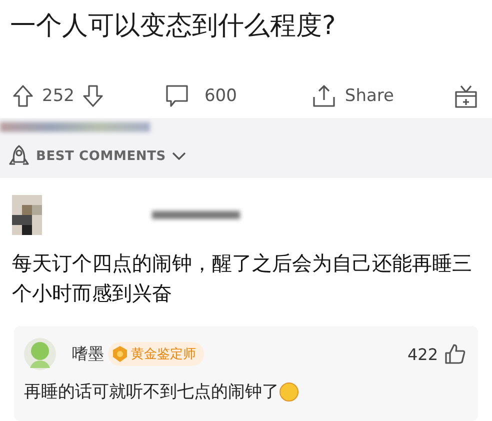 Image resolution: width=492 pixels, height=421 pixels. I want to click on like-count: 422, so click(422, 354).